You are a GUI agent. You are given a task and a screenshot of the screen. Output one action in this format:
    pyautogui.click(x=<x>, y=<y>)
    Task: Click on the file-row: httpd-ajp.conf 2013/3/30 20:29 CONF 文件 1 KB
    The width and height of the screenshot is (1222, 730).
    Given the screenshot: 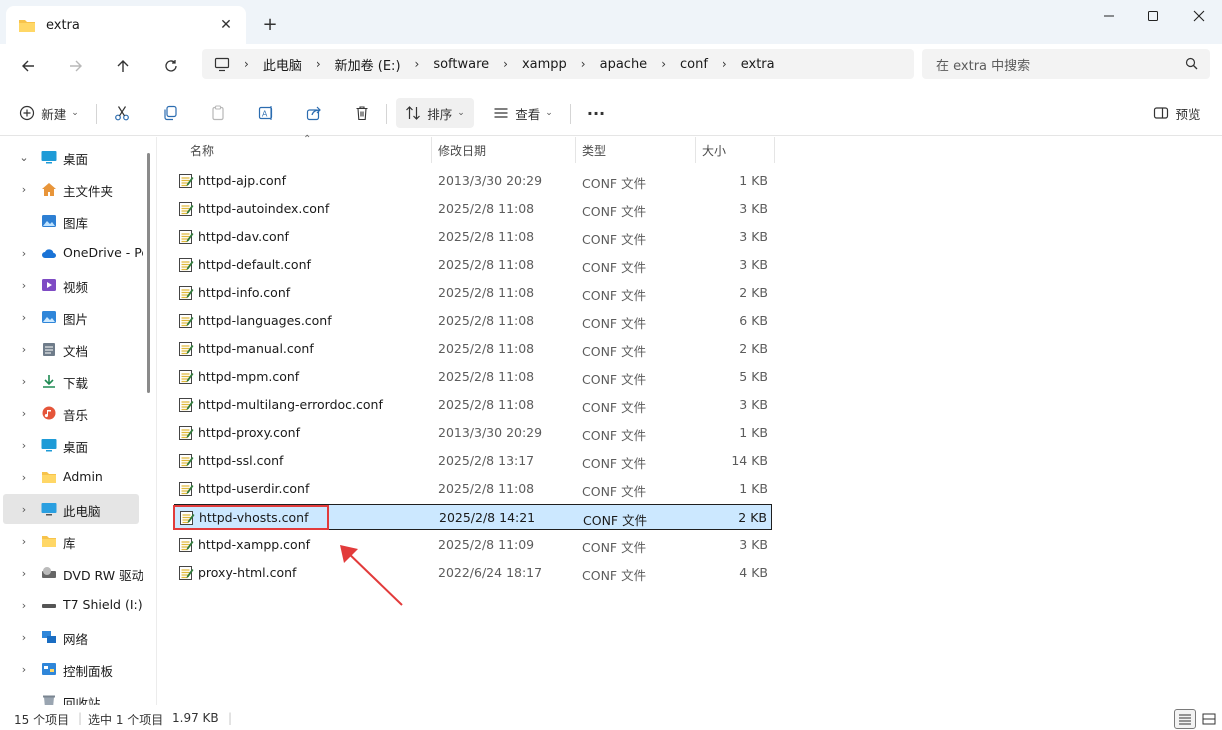 What is the action you would take?
    pyautogui.click(x=473, y=181)
    